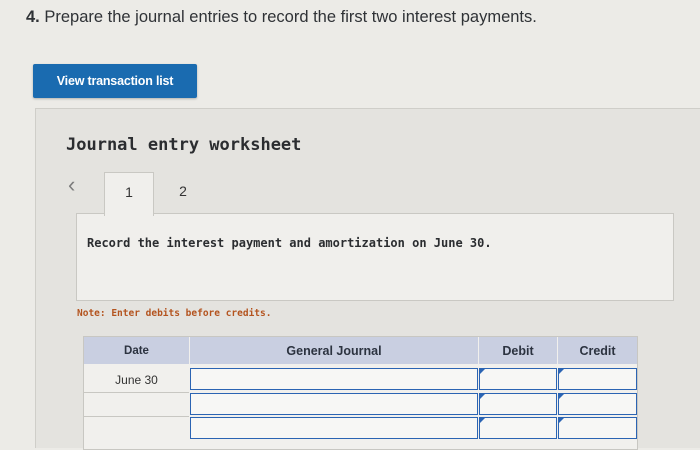 The image size is (700, 450). What do you see at coordinates (174, 313) in the screenshot?
I see `note-text: Note: Enter debits before credits.` at bounding box center [174, 313].